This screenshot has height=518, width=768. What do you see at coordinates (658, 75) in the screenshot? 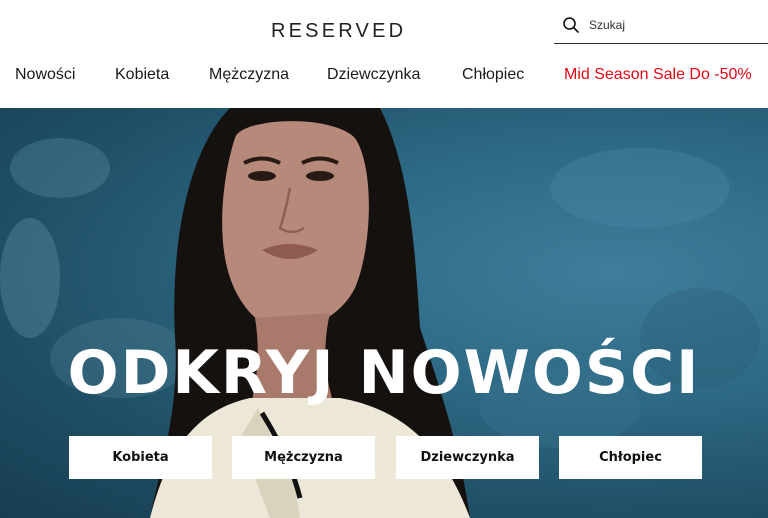
I see `nav-item-sale: Mid Season Sale Do -50%` at bounding box center [658, 75].